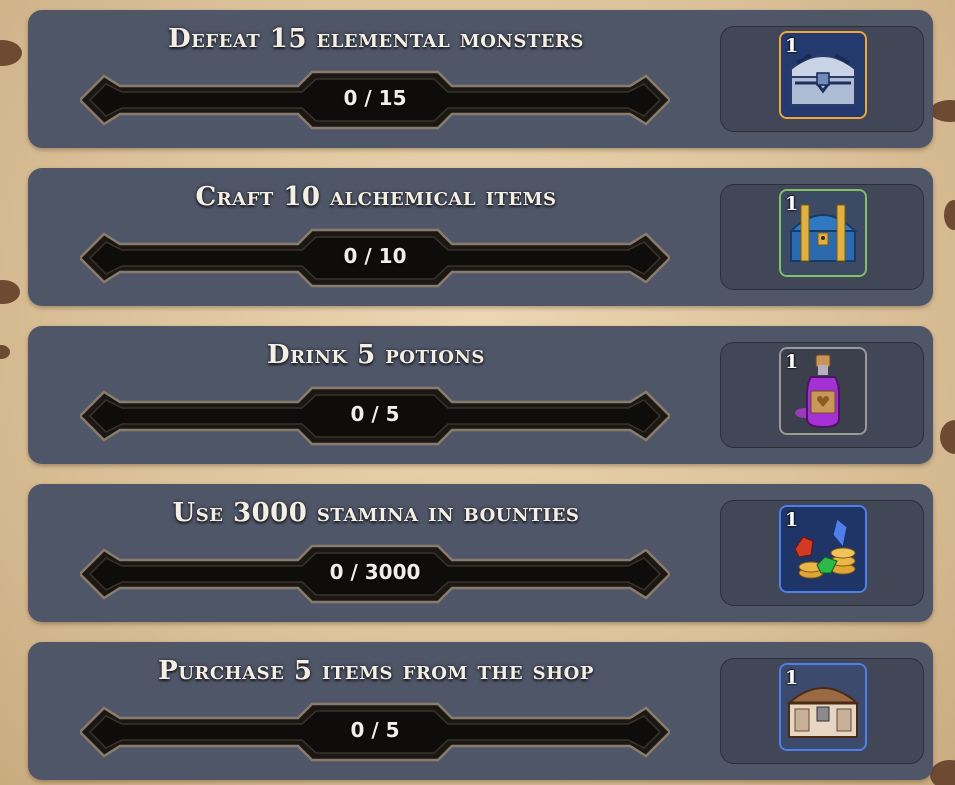 This screenshot has width=955, height=785. I want to click on quest-title: Drink 5 potions, so click(376, 355).